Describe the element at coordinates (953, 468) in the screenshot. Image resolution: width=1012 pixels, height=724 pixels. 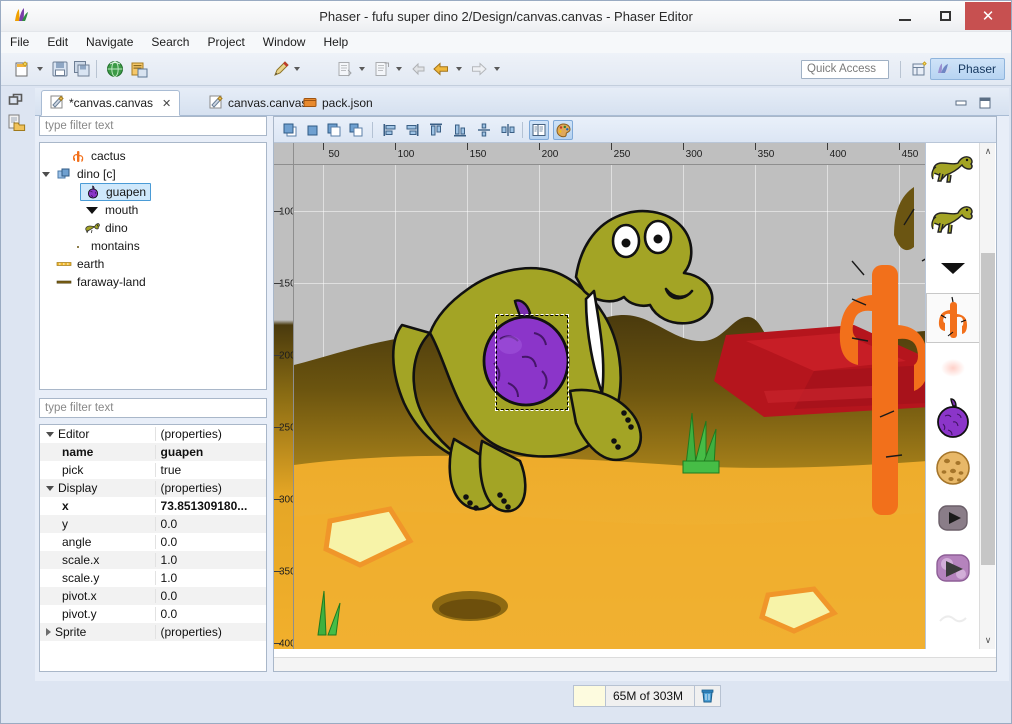
I see `palette-item-cookie` at that location.